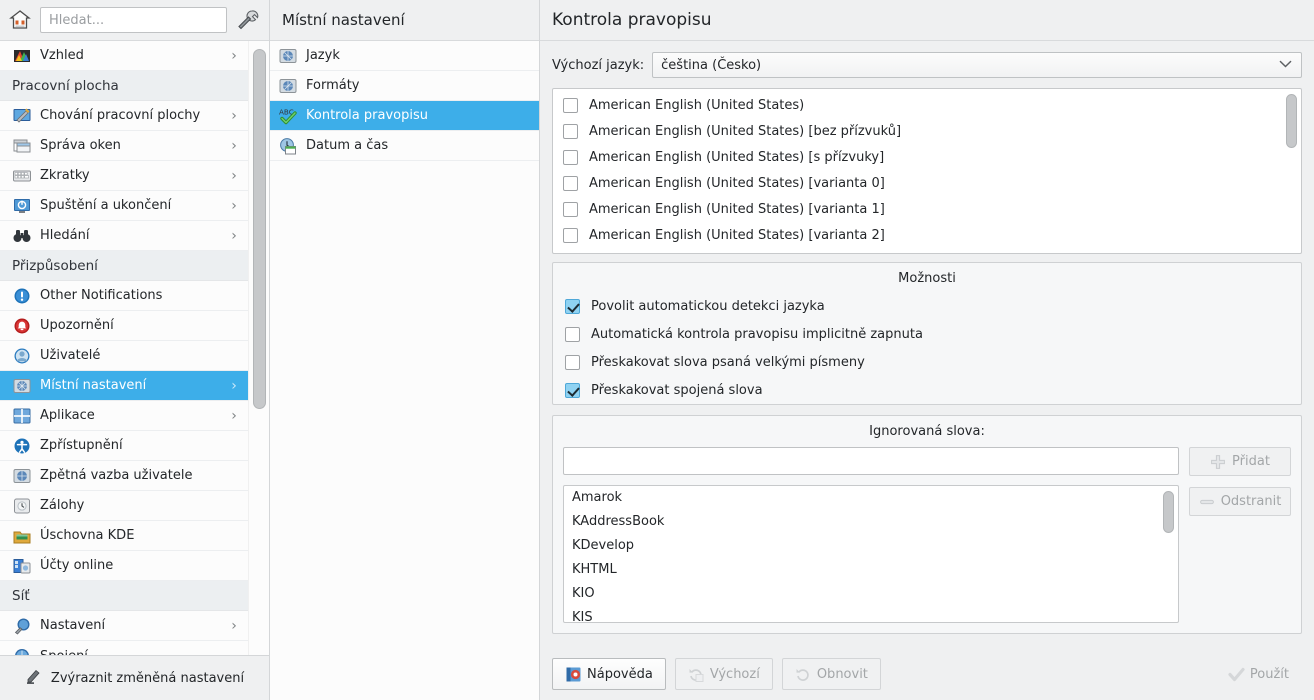 The image size is (1314, 700). What do you see at coordinates (124, 56) in the screenshot?
I see `sidebar-item-vzhled: Vzhled ›` at bounding box center [124, 56].